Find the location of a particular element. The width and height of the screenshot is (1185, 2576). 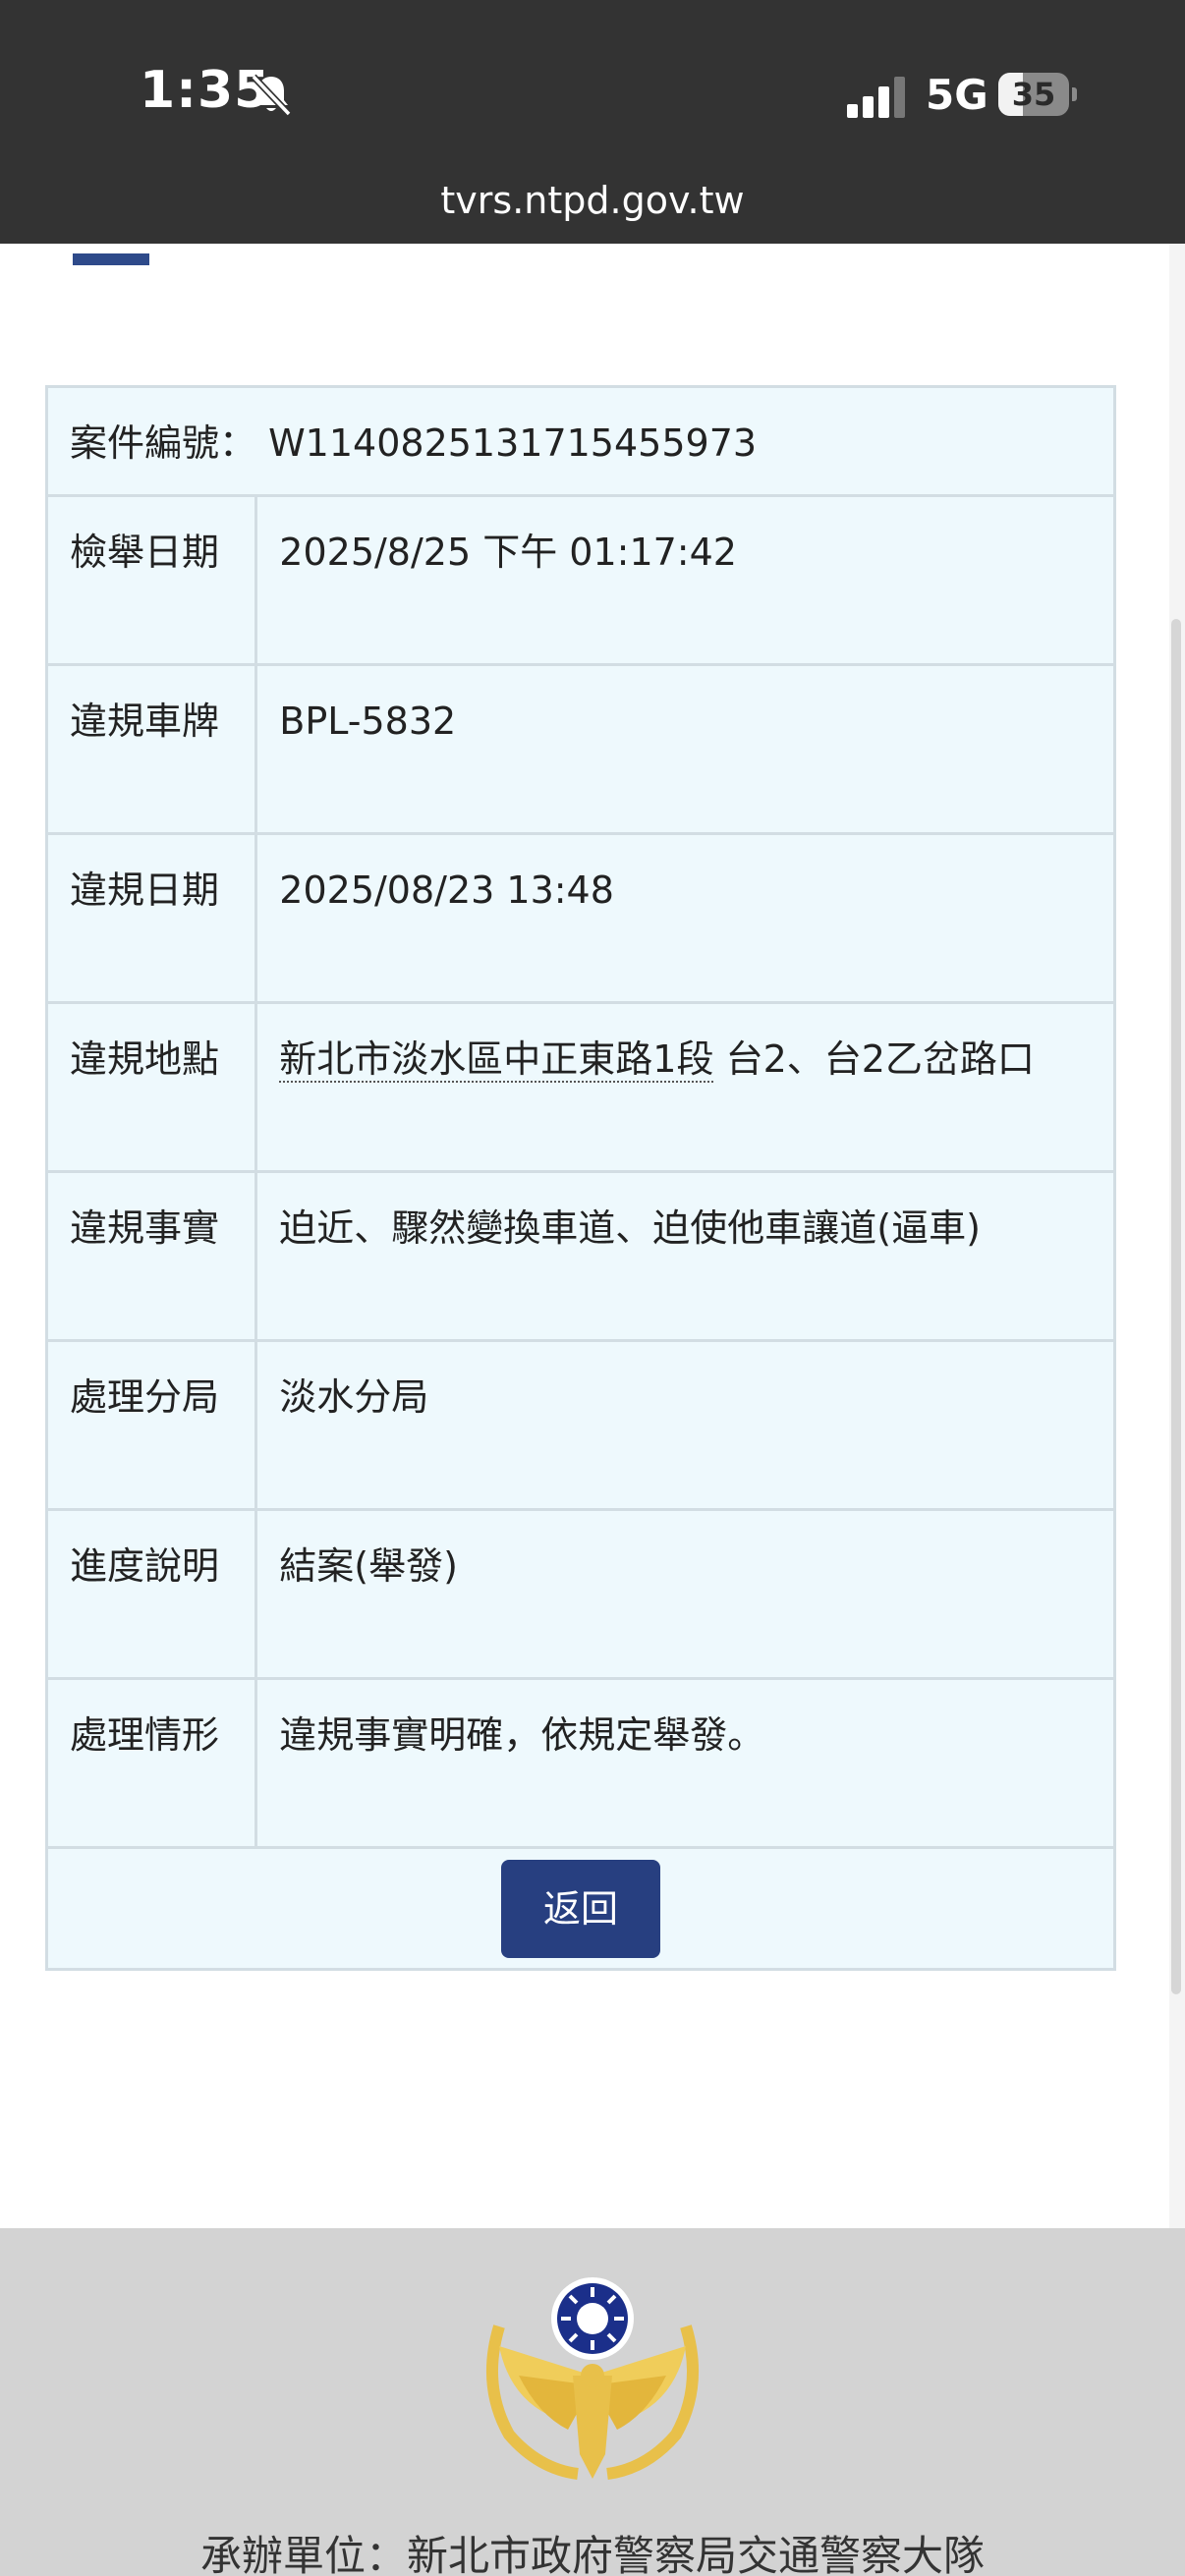

case-number-cell: 案件編號： W1140825131715455973 is located at coordinates (581, 441).